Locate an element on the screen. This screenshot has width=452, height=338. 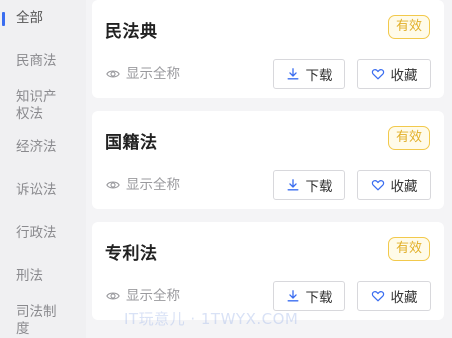
law-title: 民法典 is located at coordinates (131, 32).